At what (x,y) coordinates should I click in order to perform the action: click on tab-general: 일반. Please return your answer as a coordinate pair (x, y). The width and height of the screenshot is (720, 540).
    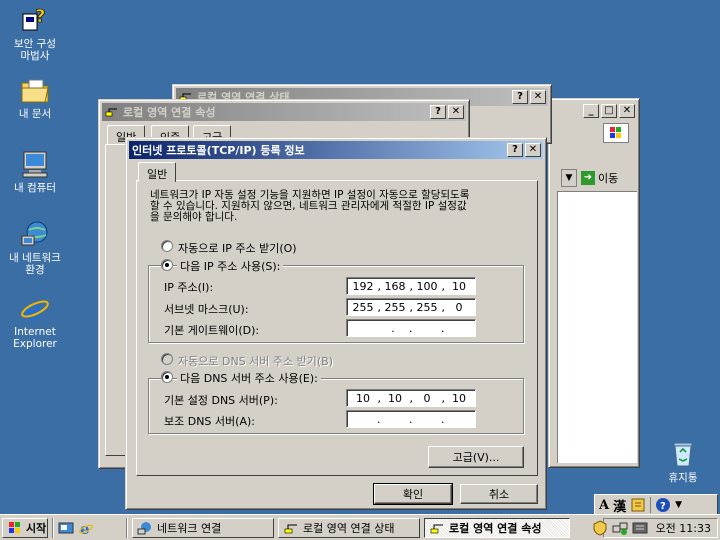
    Looking at the image, I should click on (157, 172).